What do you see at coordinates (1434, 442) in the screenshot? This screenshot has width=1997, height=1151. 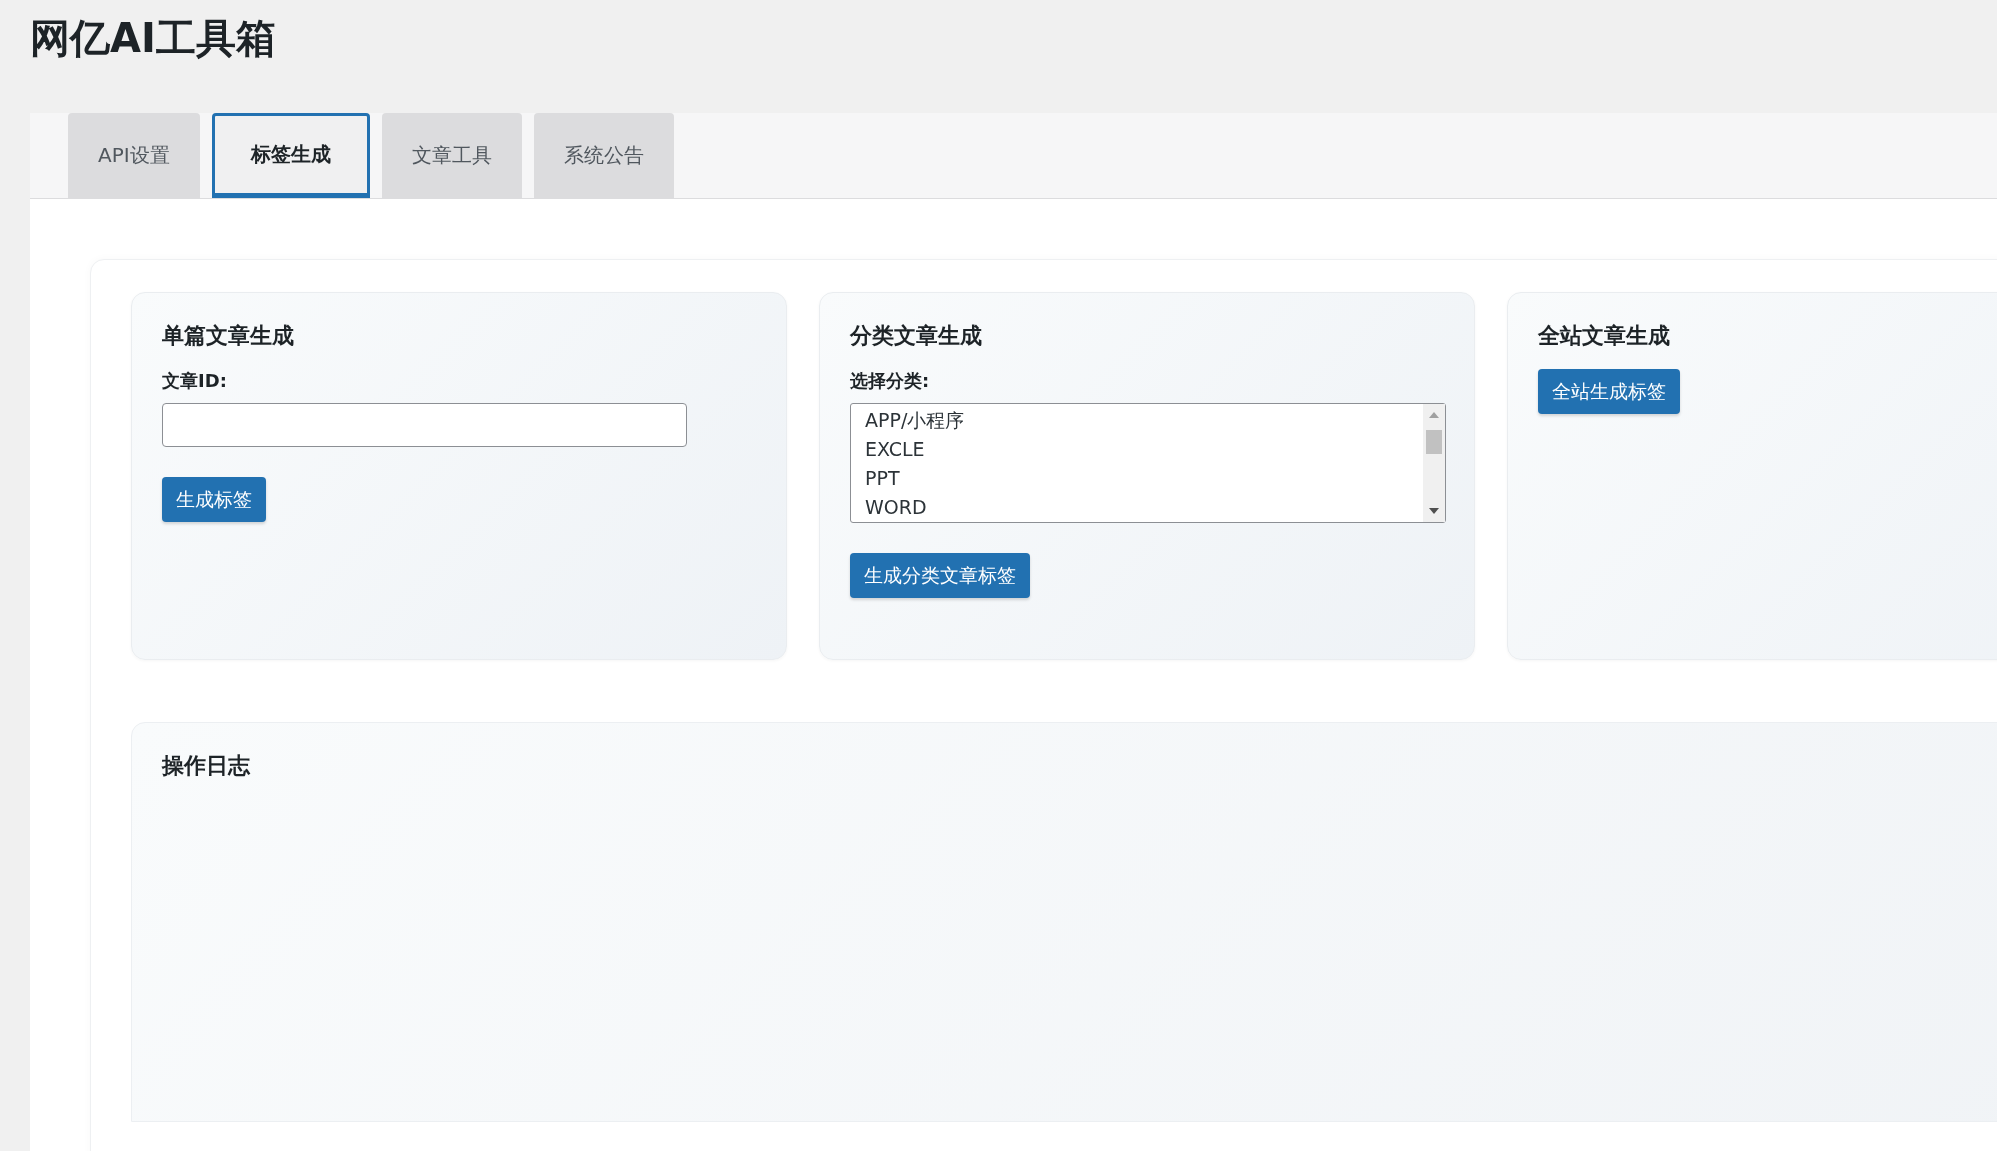 I see `scrollbar-thumb` at bounding box center [1434, 442].